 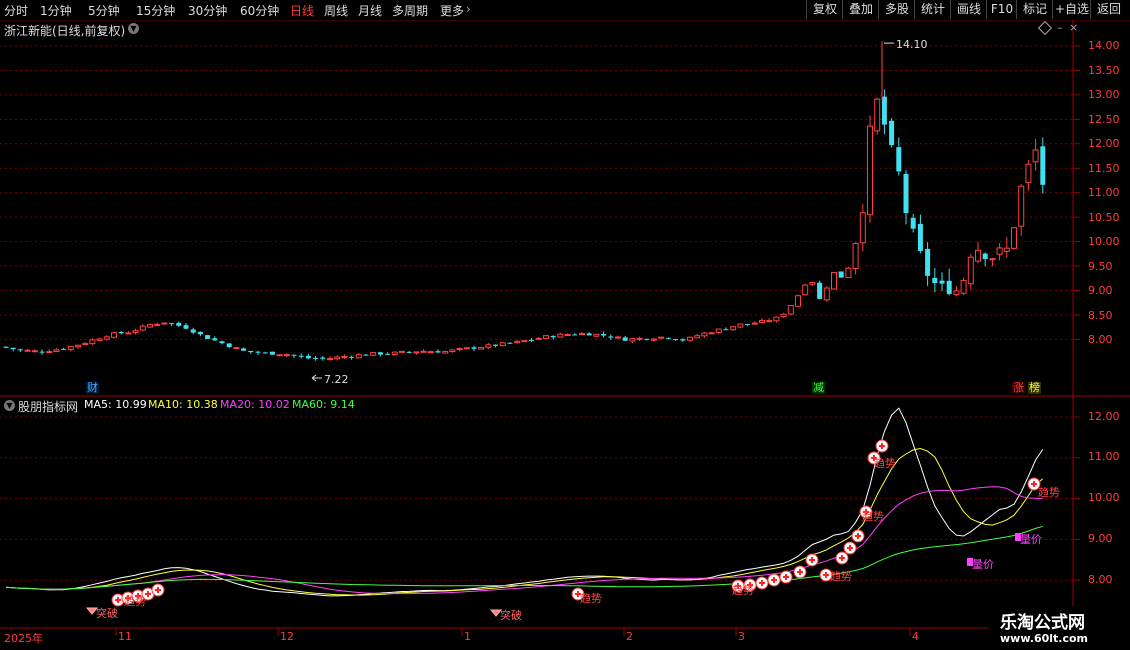 I want to click on indicator-axis-label: 8.00, so click(x=1100, y=579).